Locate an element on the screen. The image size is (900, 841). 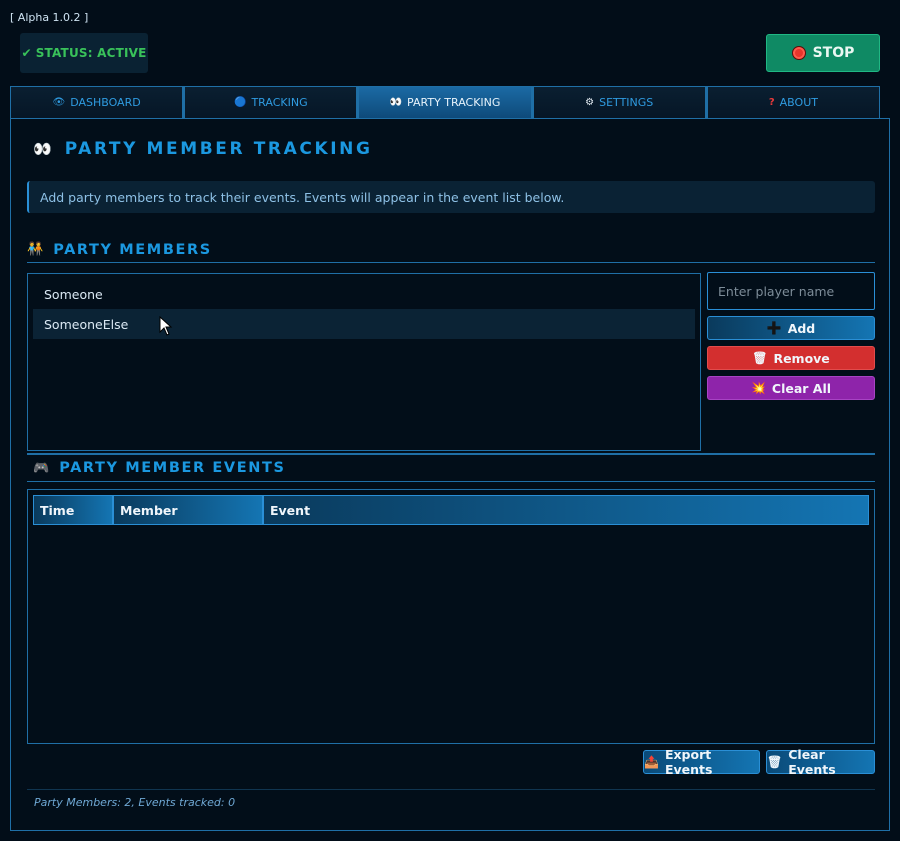
clear-events-button-label: Clear Events is located at coordinates (812, 762).